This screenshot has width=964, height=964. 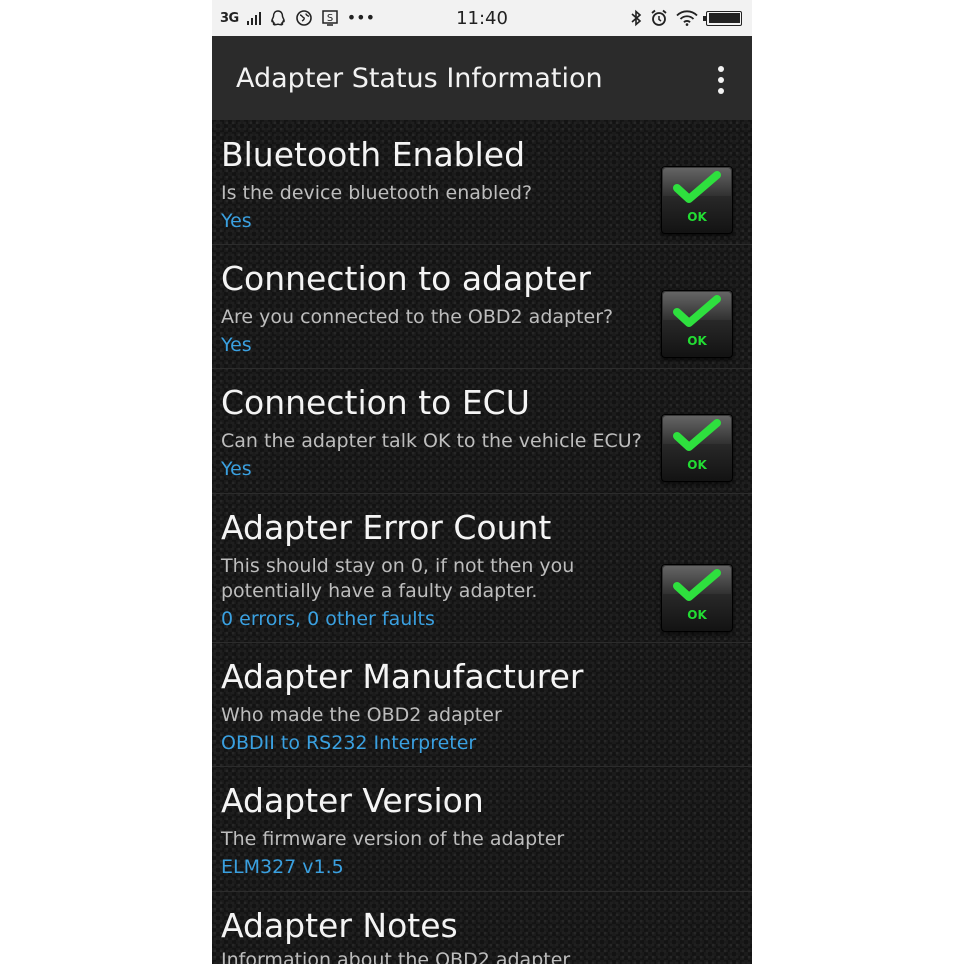 What do you see at coordinates (659, 17) in the screenshot?
I see `alarm-icon` at bounding box center [659, 17].